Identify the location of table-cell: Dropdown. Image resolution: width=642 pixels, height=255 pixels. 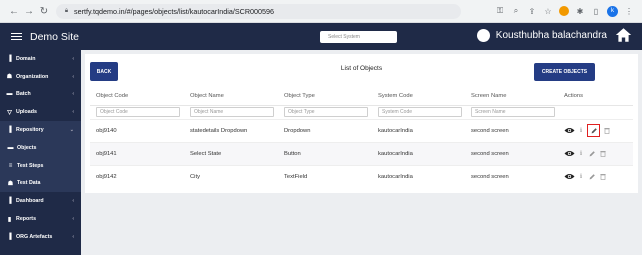
(325, 130).